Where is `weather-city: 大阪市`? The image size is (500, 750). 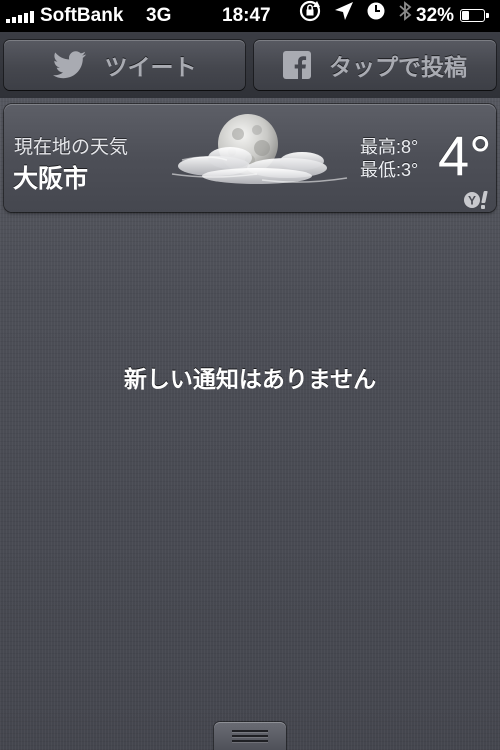 weather-city: 大阪市 is located at coordinates (51, 178).